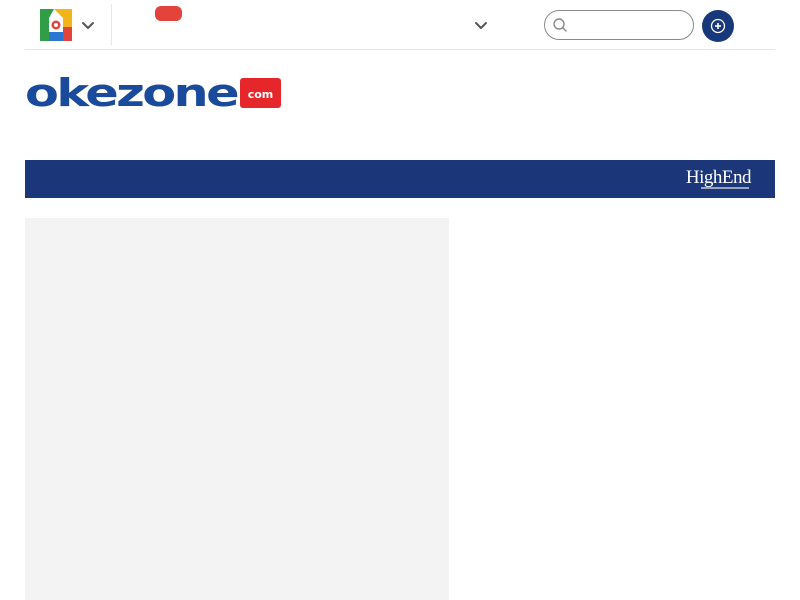  I want to click on highend-logo: HighEnd, so click(705, 179).